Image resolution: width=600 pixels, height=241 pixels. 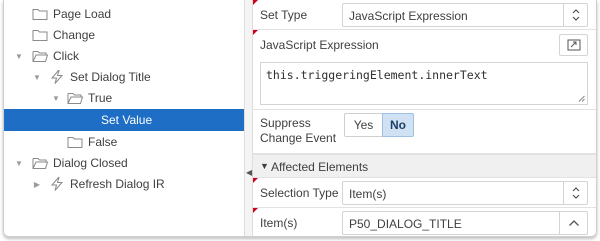 I want to click on no-option: No, so click(x=398, y=125).